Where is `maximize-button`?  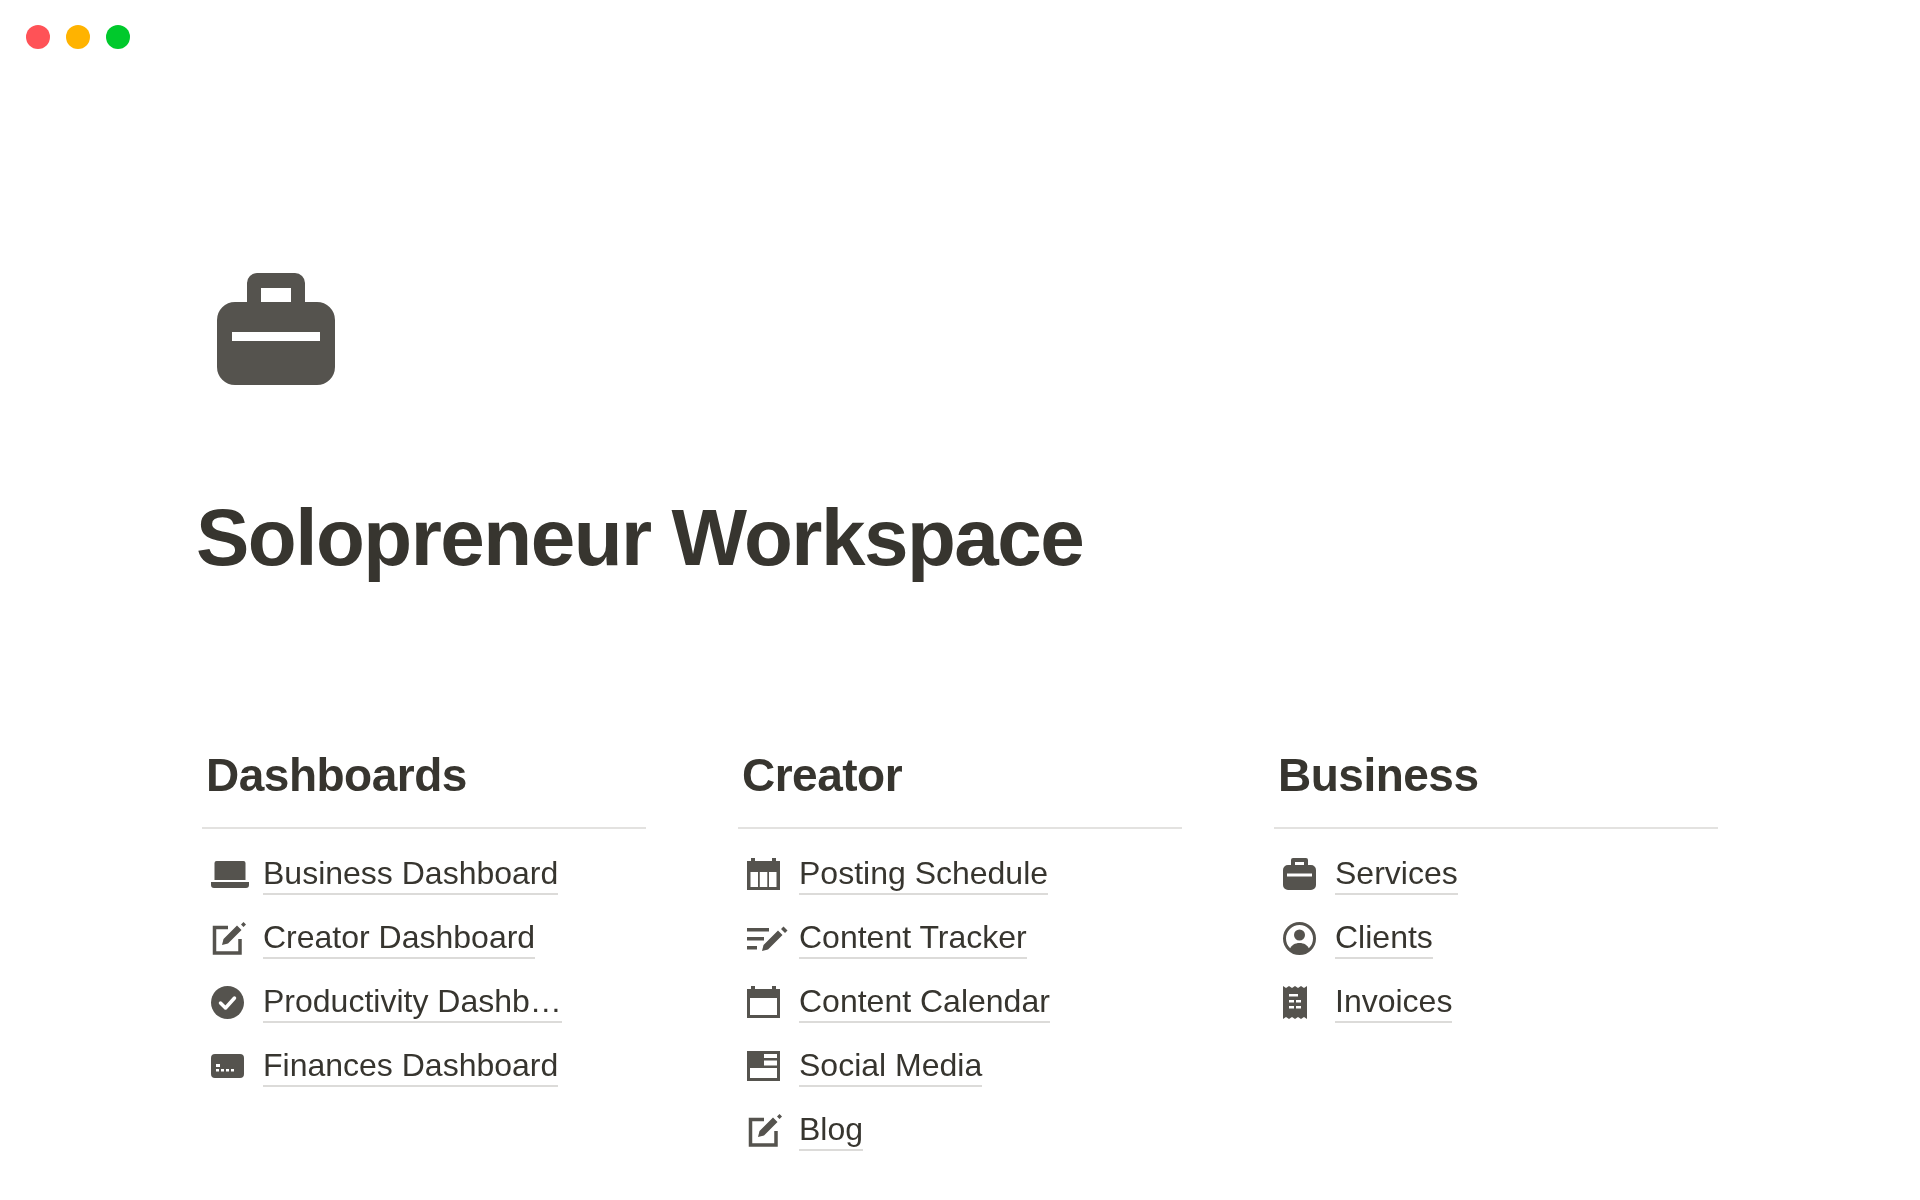
maximize-button is located at coordinates (118, 37).